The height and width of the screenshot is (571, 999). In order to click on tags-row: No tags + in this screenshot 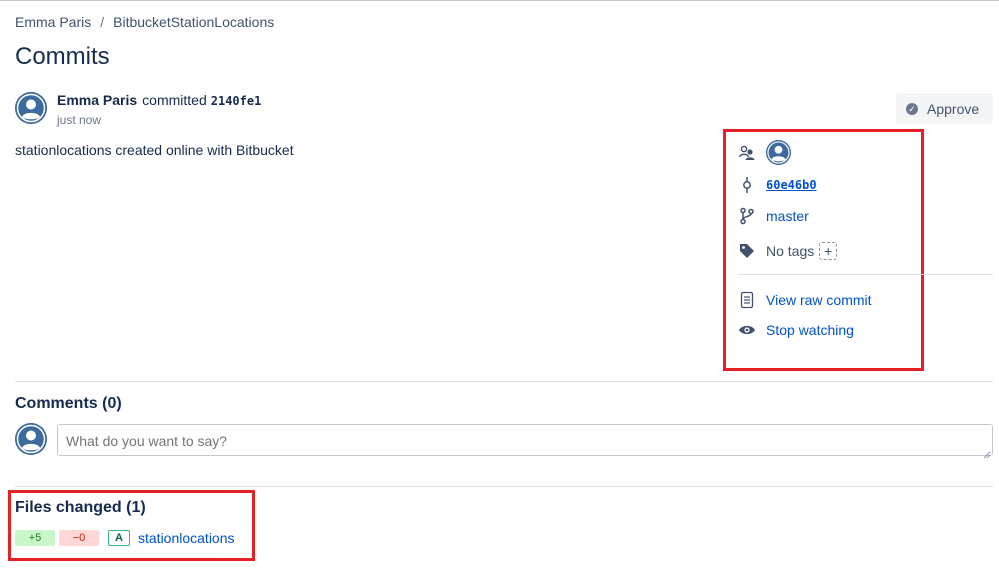, I will do `click(788, 251)`.